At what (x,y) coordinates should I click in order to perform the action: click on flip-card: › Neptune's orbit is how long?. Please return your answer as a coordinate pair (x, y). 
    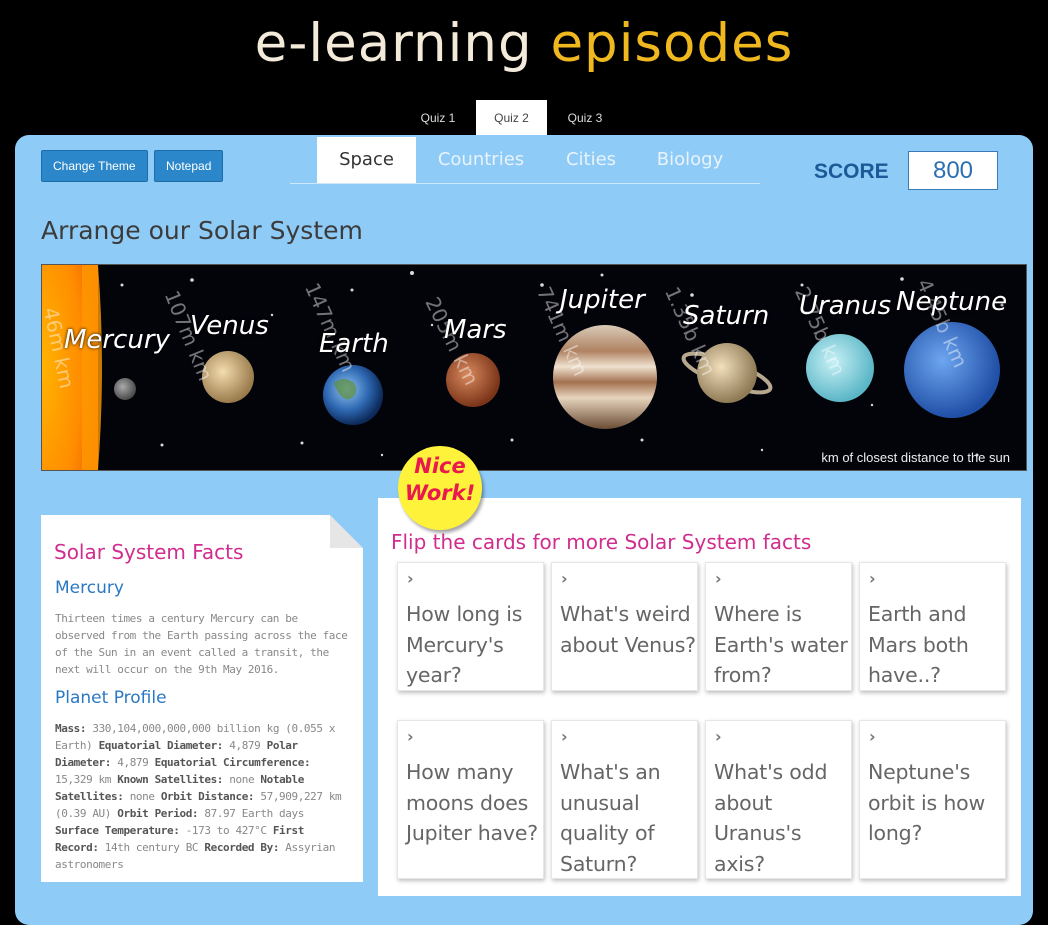
    Looking at the image, I should click on (932, 799).